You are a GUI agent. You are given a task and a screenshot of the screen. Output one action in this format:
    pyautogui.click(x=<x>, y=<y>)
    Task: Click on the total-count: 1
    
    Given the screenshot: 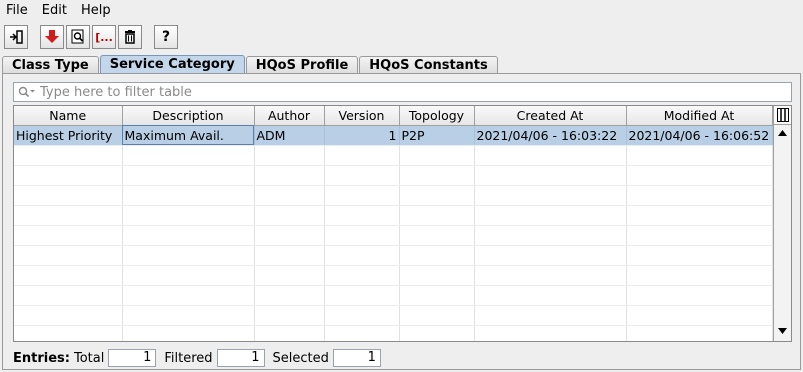 What is the action you would take?
    pyautogui.click(x=132, y=358)
    